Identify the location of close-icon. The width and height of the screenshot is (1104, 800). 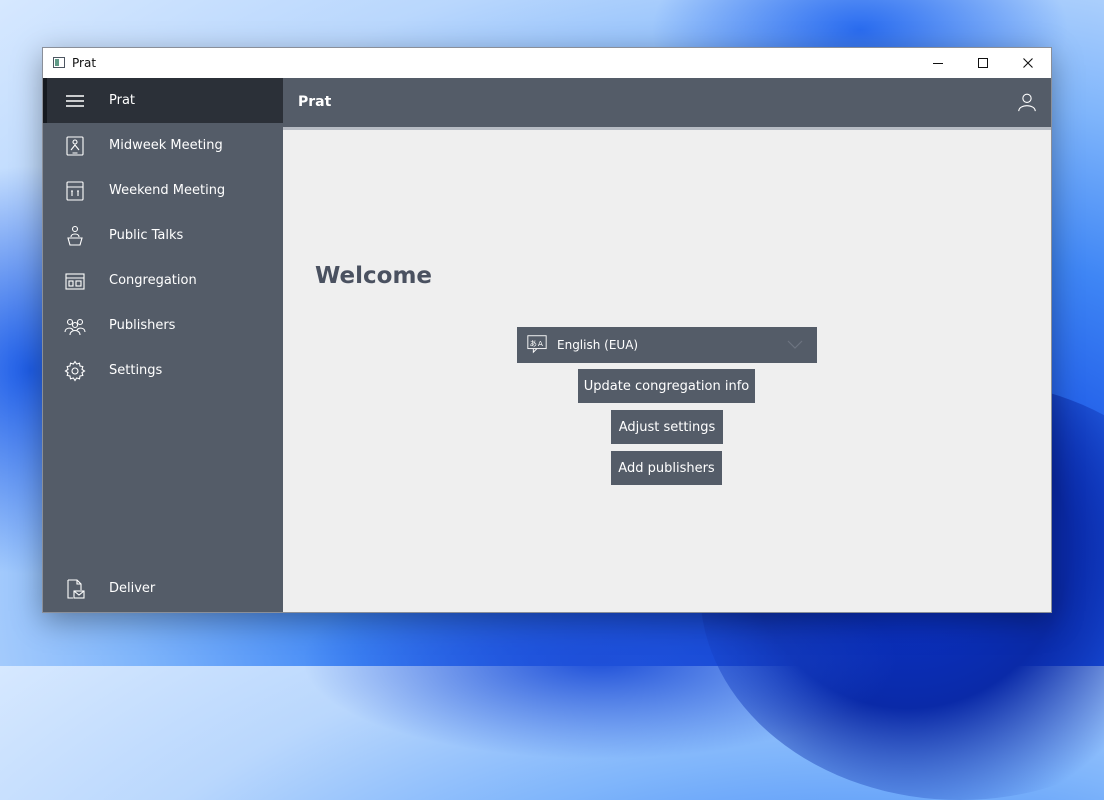
(1028, 63).